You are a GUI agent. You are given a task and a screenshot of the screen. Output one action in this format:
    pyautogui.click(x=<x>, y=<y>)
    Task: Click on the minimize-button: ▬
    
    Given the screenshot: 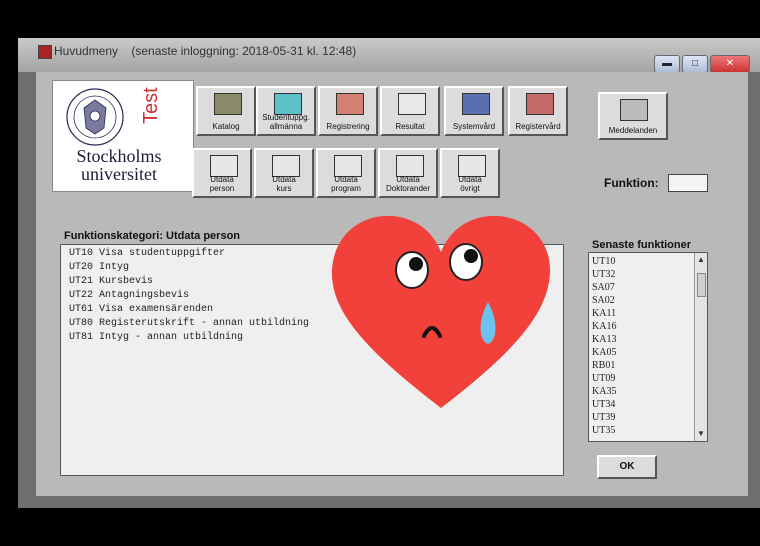 What is the action you would take?
    pyautogui.click(x=667, y=64)
    